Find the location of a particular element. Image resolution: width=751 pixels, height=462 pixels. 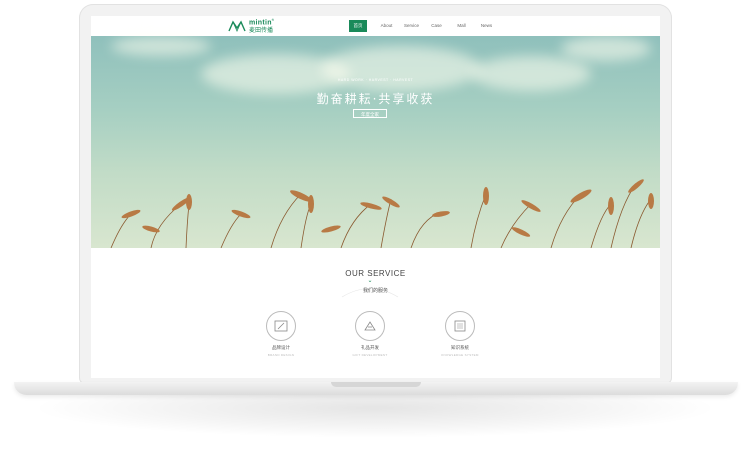

logo-text: mintin® 麦田传播 is located at coordinates (261, 25).